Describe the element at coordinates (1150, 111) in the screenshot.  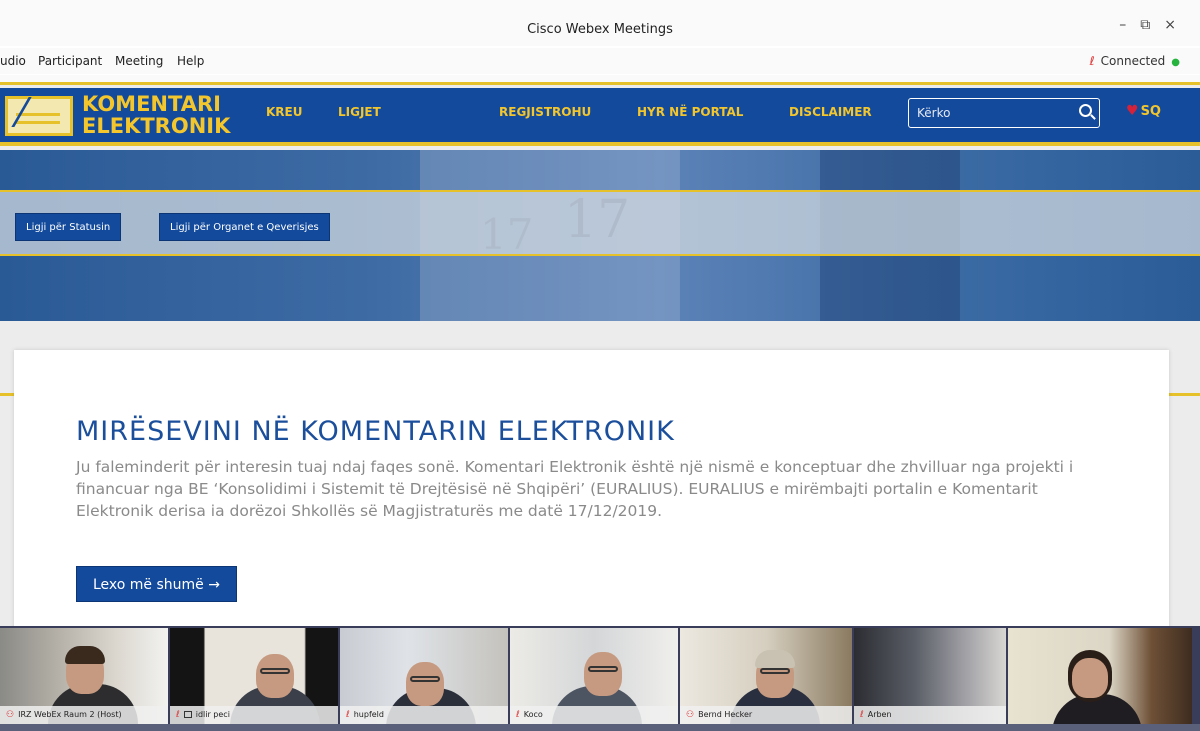
I see `language-label: SQ` at that location.